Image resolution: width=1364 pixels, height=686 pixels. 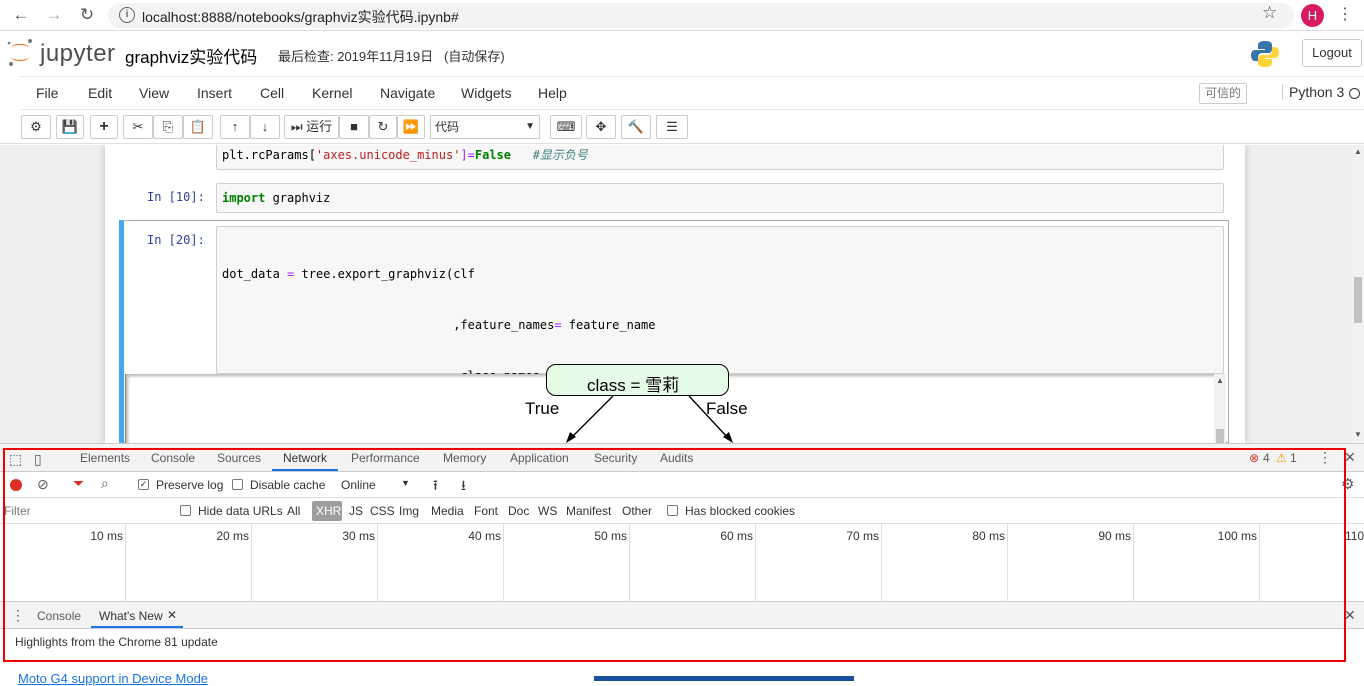 I want to click on menu-help: Help, so click(x=552, y=93).